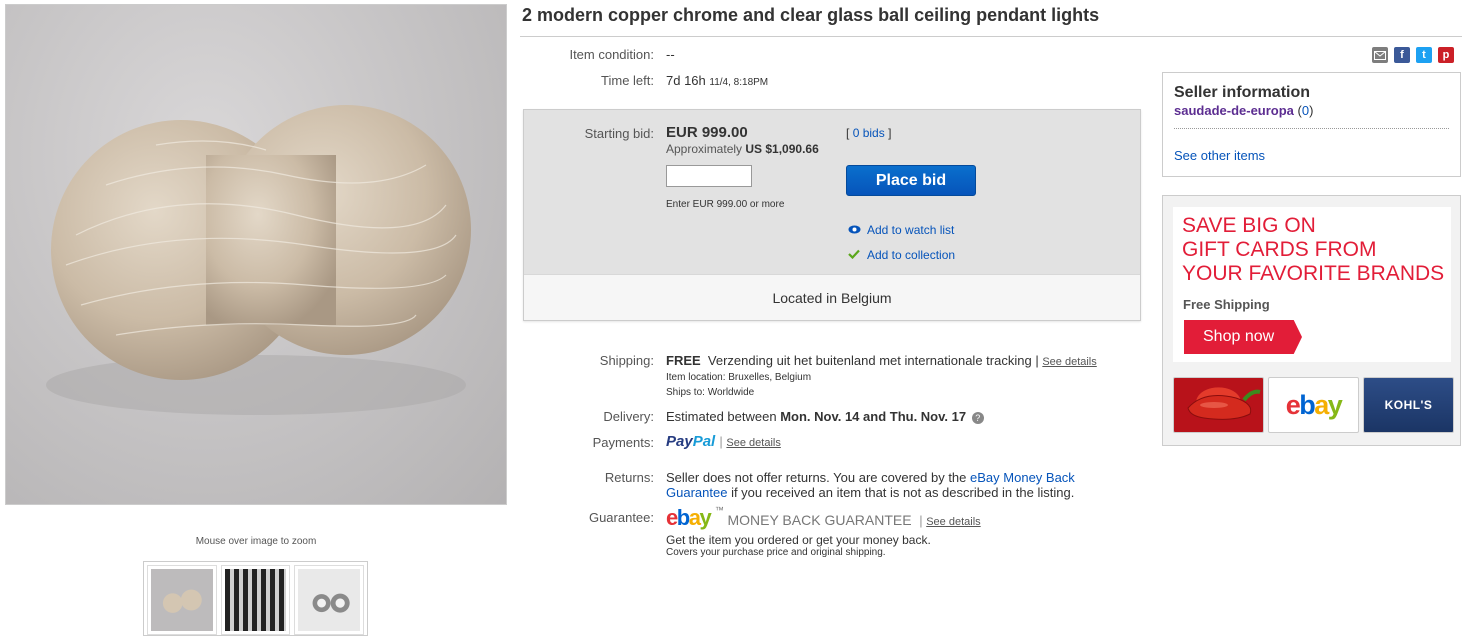 This screenshot has width=1466, height=642. What do you see at coordinates (1243, 337) in the screenshot?
I see `shop-now-button: Shop now` at bounding box center [1243, 337].